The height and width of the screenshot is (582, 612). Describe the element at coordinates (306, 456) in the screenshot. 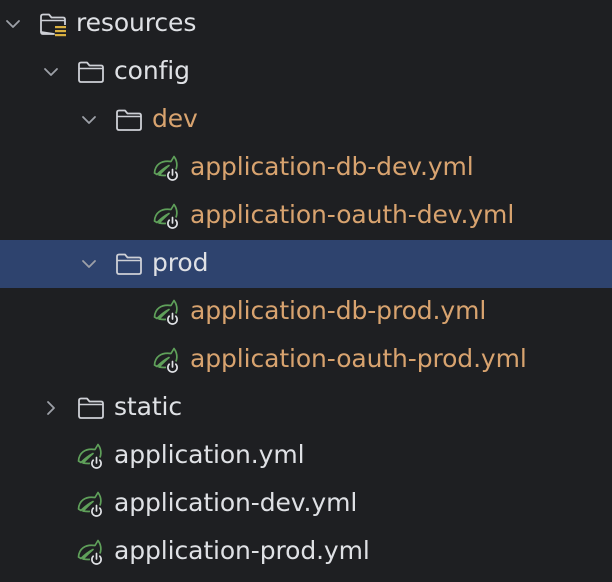

I see `tree-row-application: application.yml` at that location.